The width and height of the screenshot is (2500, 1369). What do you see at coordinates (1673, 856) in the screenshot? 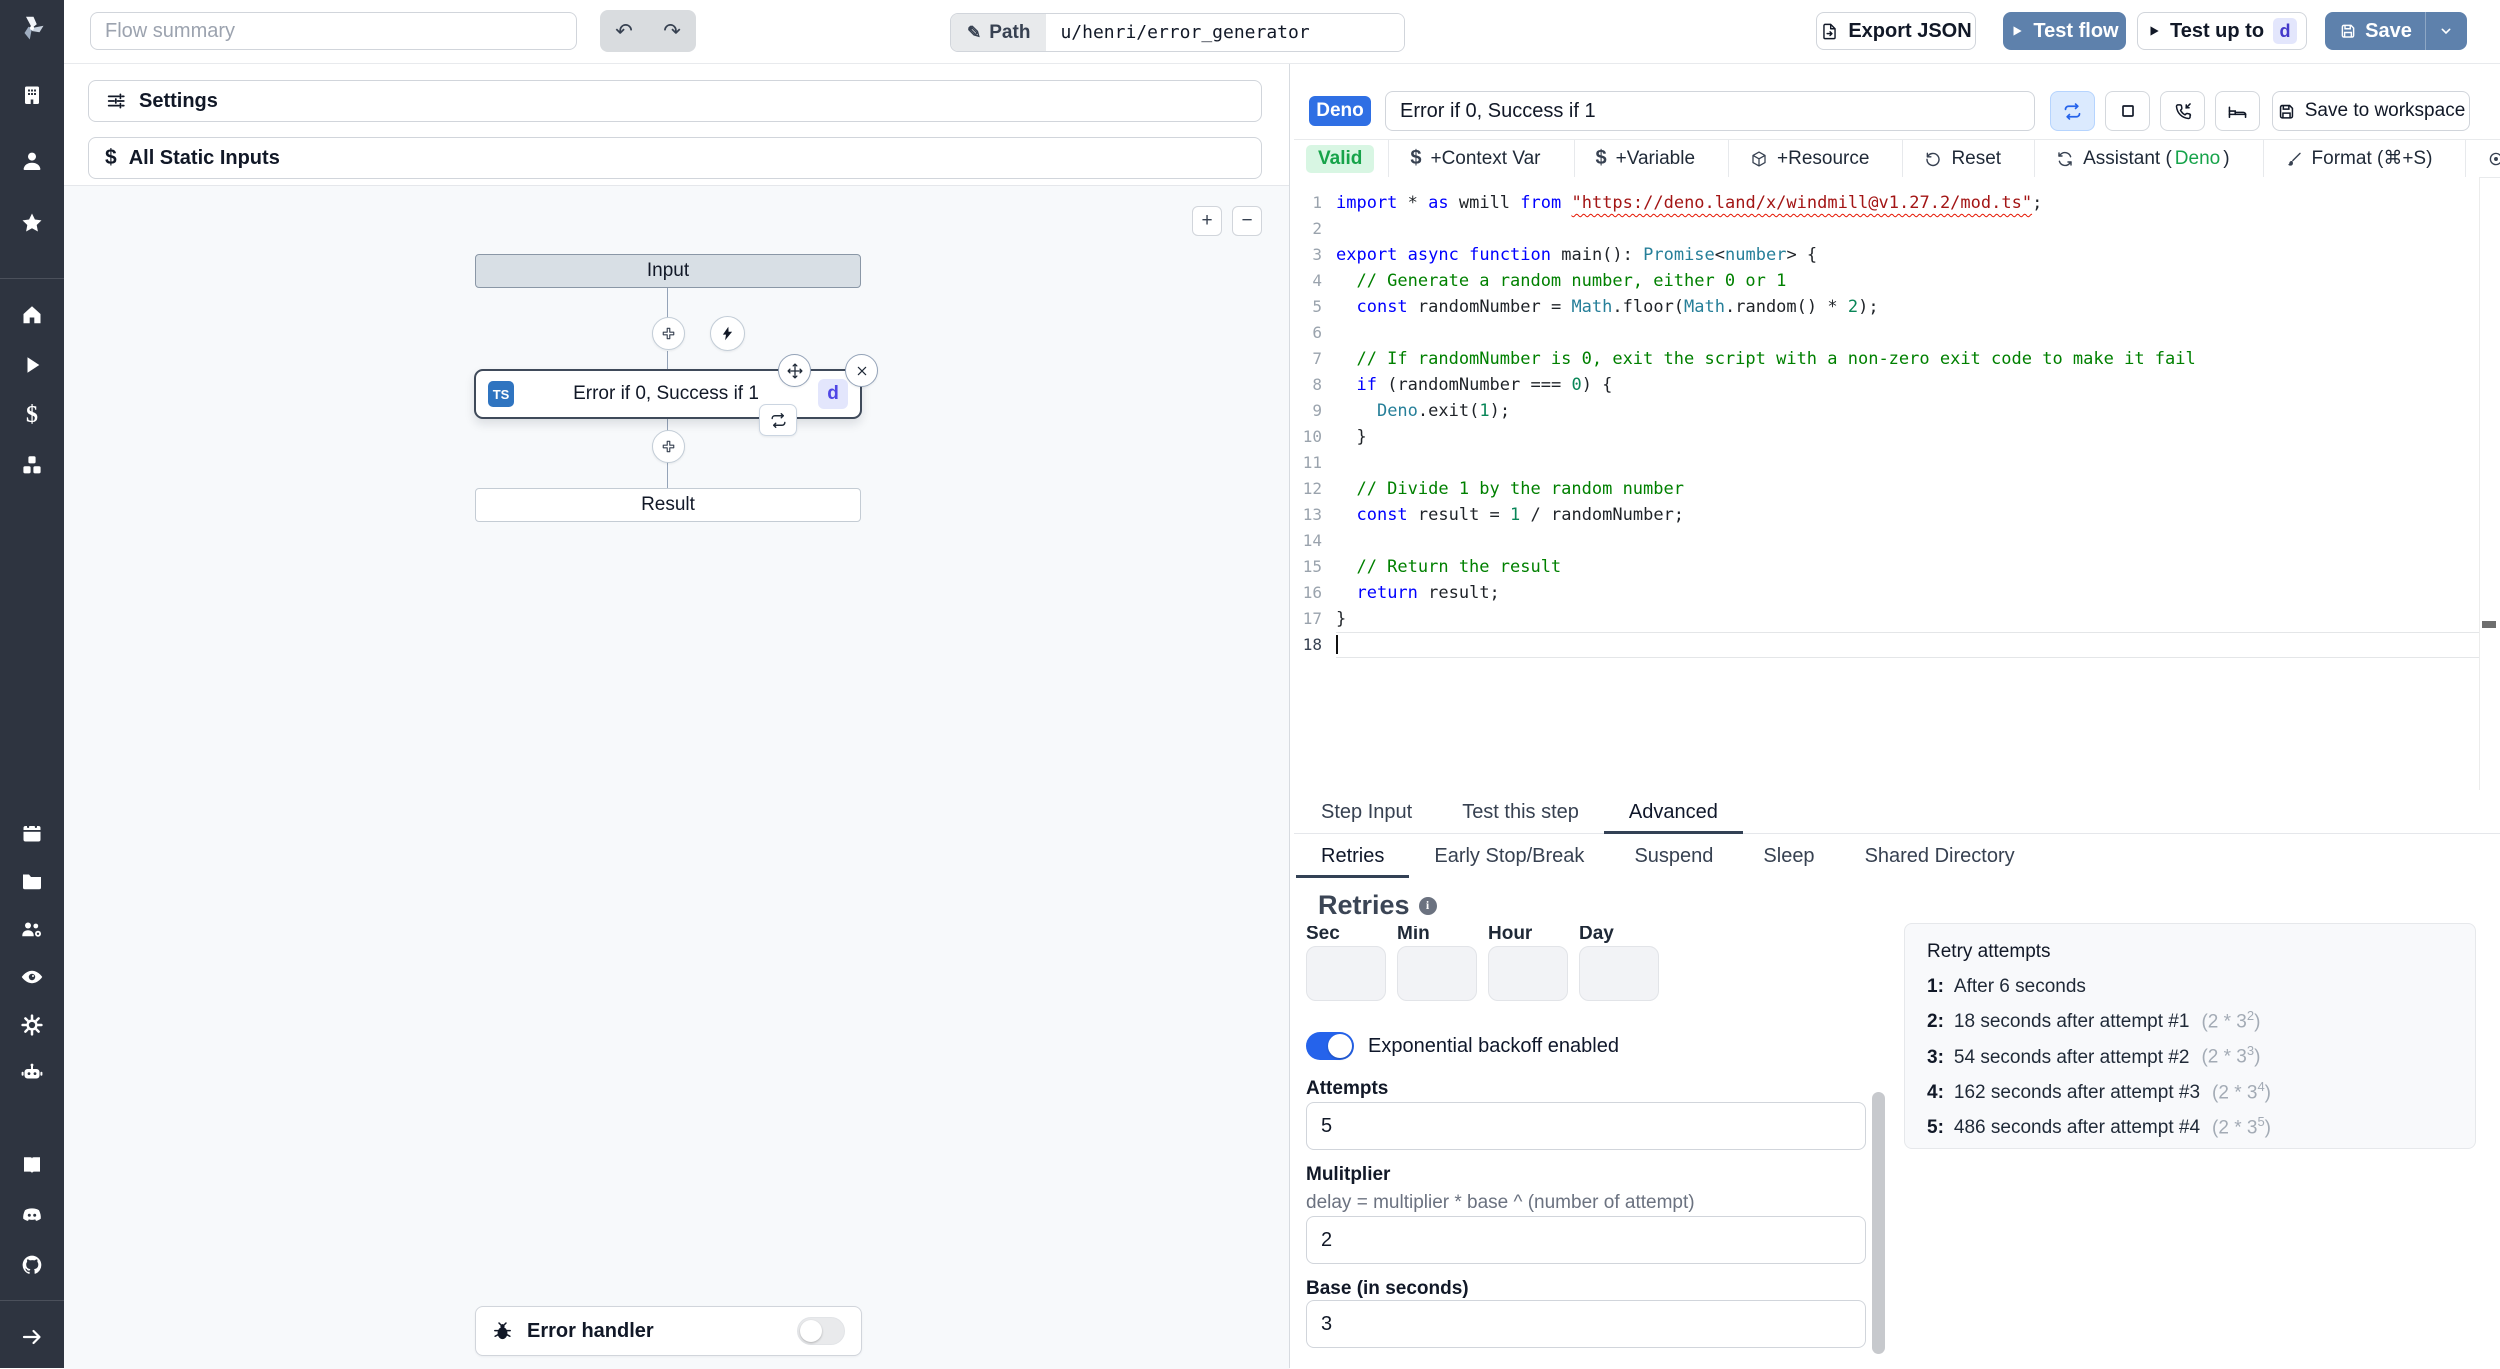
I see `subtab-suspend: Suspend` at bounding box center [1673, 856].